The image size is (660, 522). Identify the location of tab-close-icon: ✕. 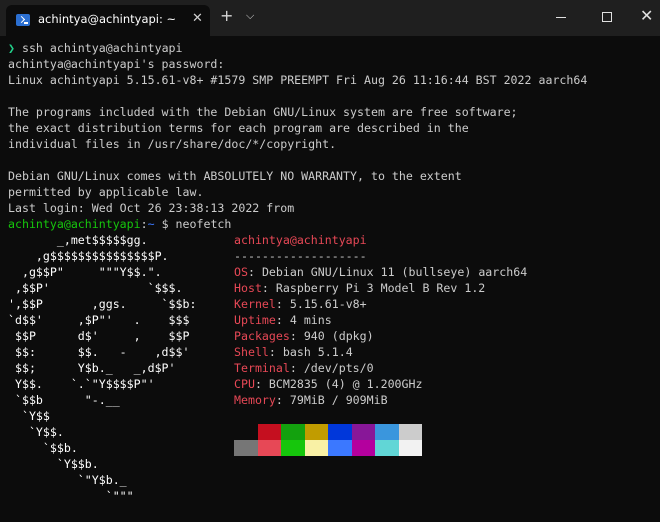
(197, 18).